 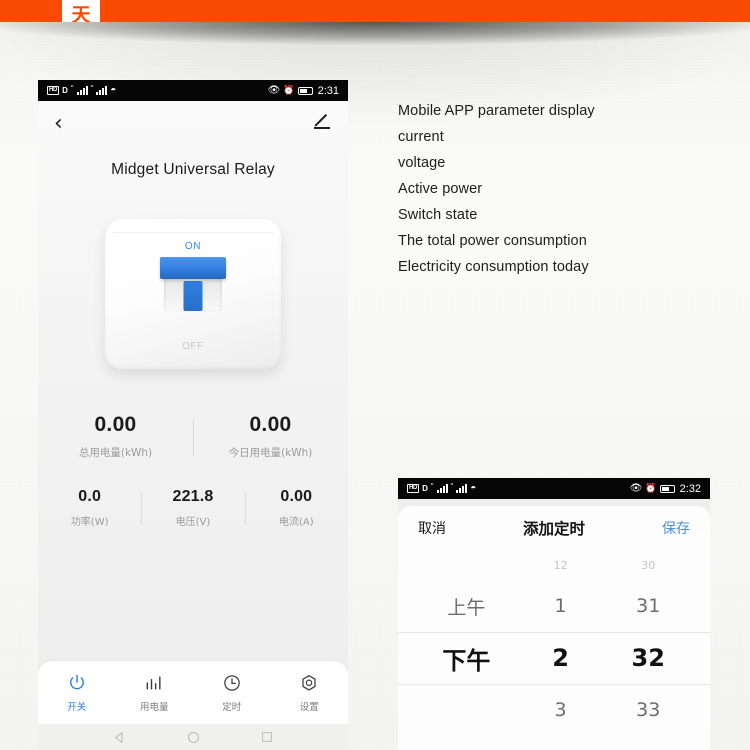 I want to click on list-item: Active power, so click(x=440, y=189).